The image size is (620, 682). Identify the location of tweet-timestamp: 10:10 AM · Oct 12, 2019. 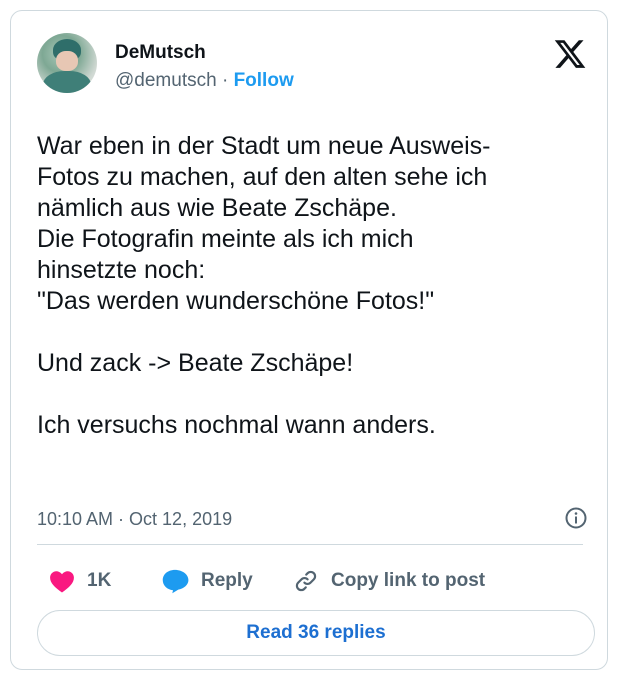
(134, 519).